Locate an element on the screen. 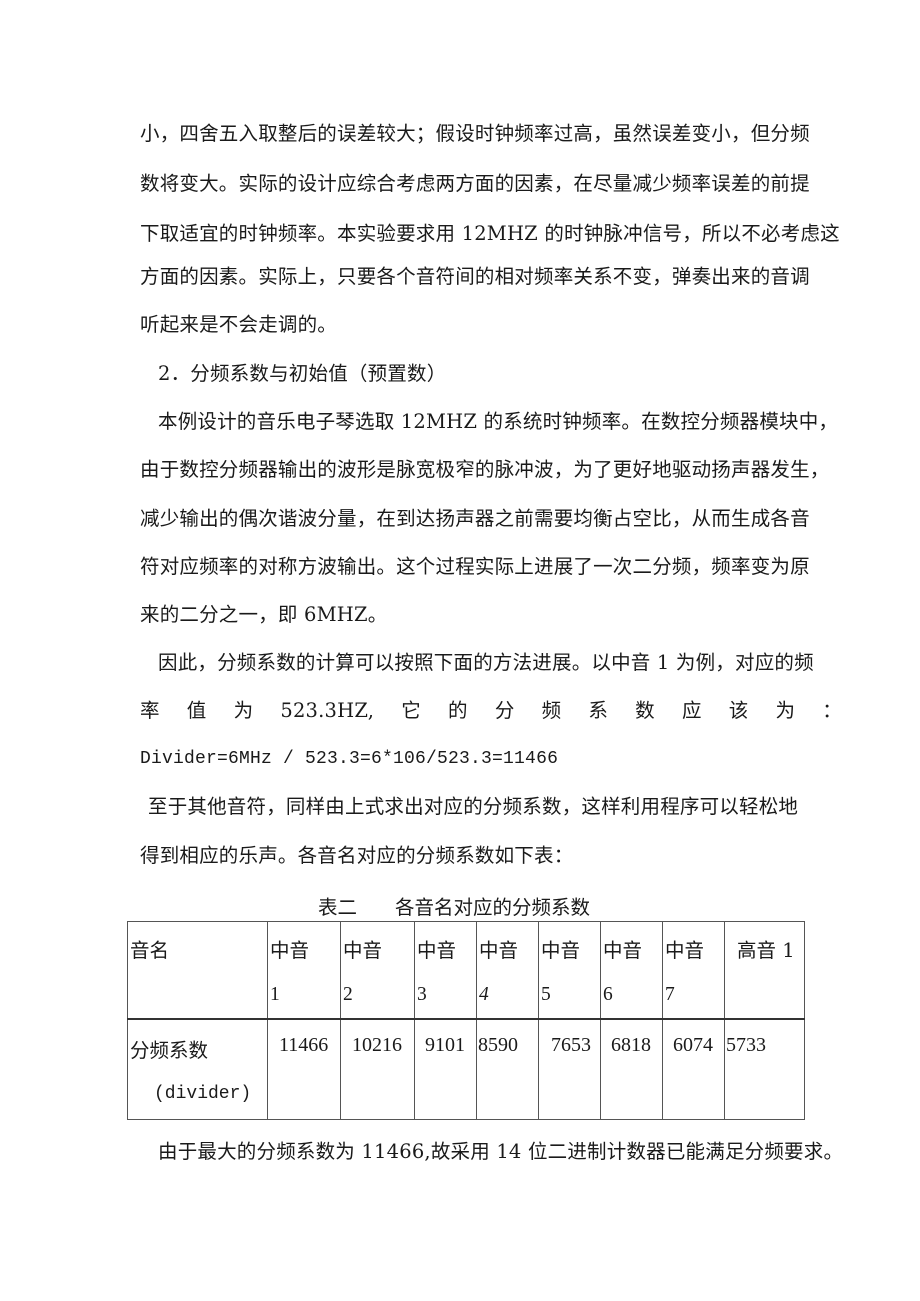 The height and width of the screenshot is (1301, 920). table-caption-title: 各音名对应的分频系数 is located at coordinates (493, 907).